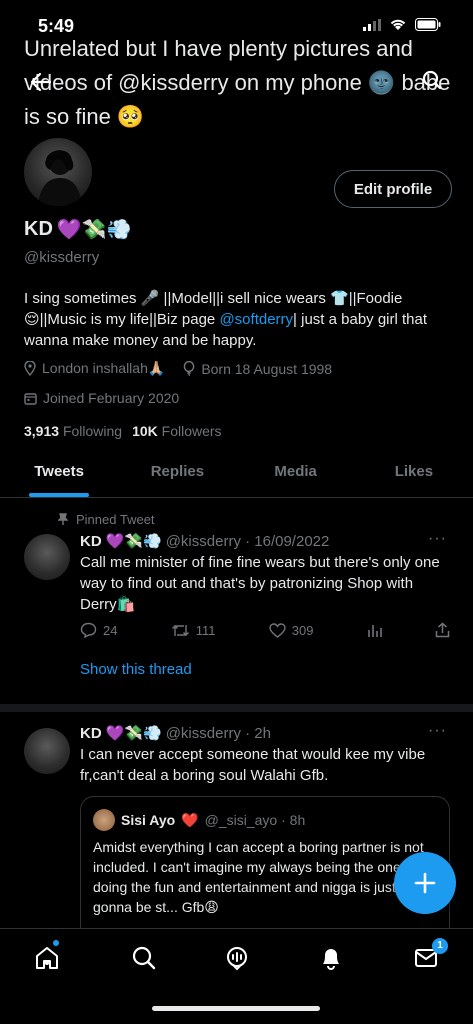 The image size is (473, 1024). What do you see at coordinates (191, 431) in the screenshot?
I see `followers-label: Followers` at bounding box center [191, 431].